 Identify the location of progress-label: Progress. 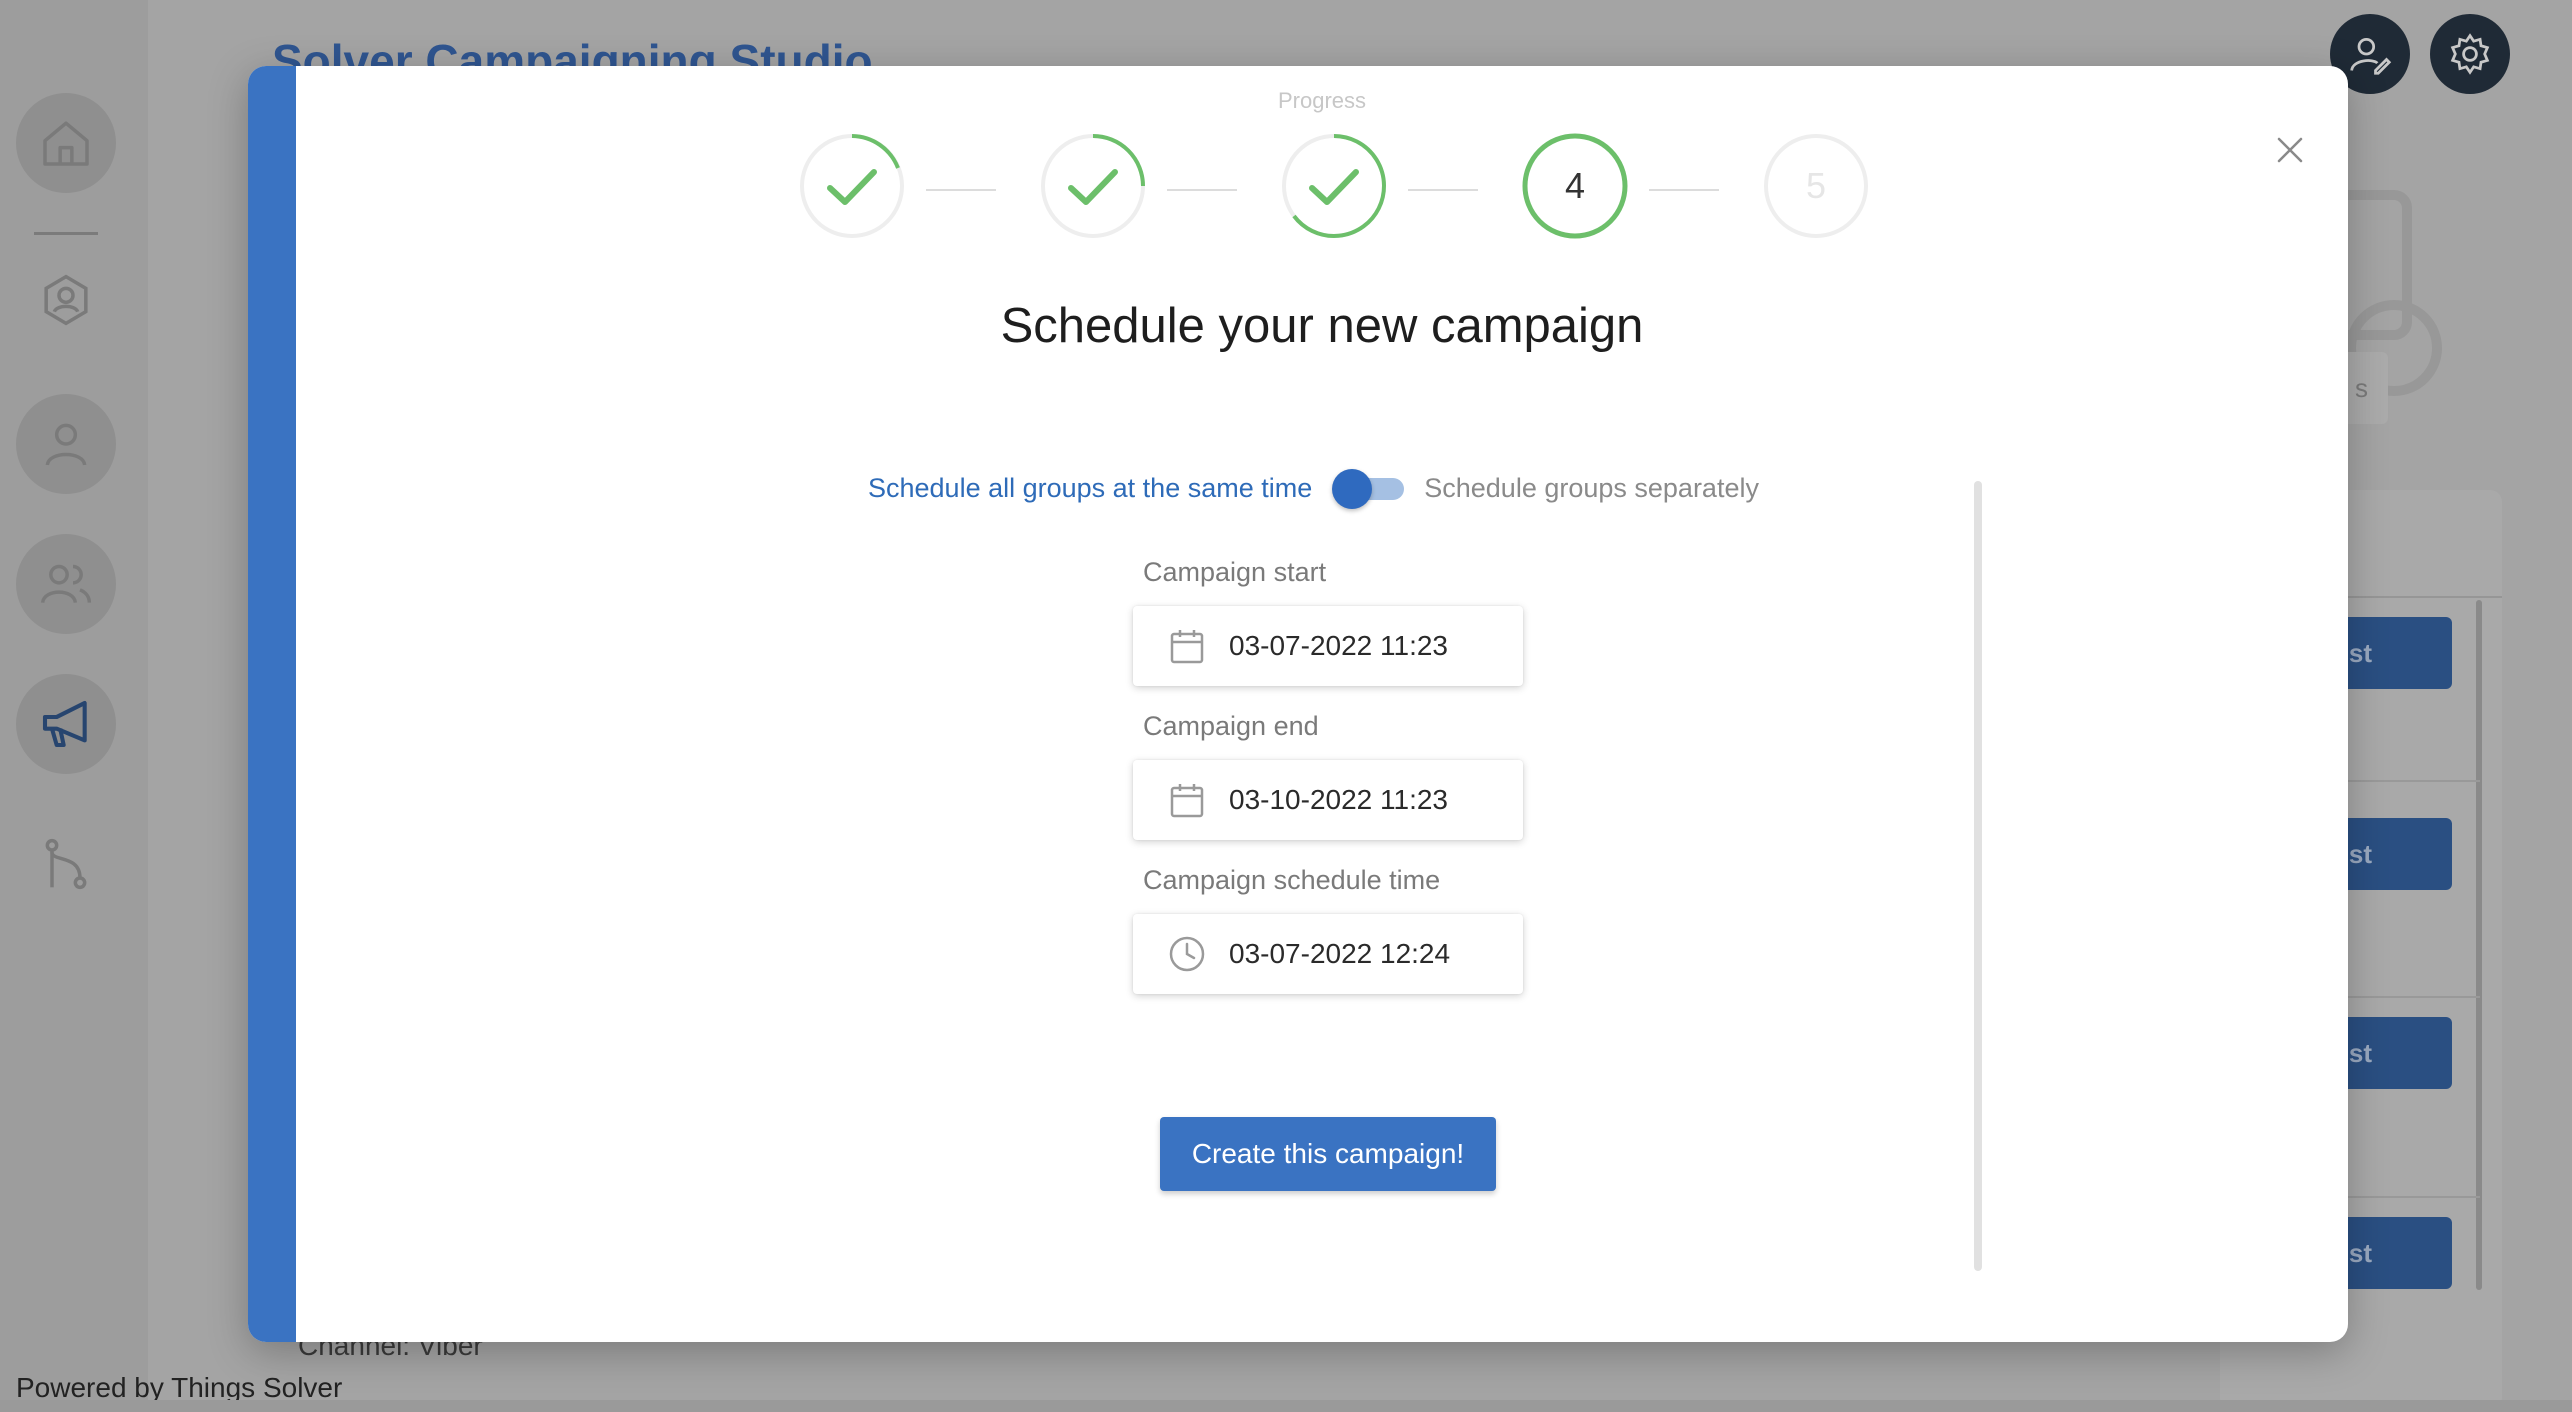
(1322, 100).